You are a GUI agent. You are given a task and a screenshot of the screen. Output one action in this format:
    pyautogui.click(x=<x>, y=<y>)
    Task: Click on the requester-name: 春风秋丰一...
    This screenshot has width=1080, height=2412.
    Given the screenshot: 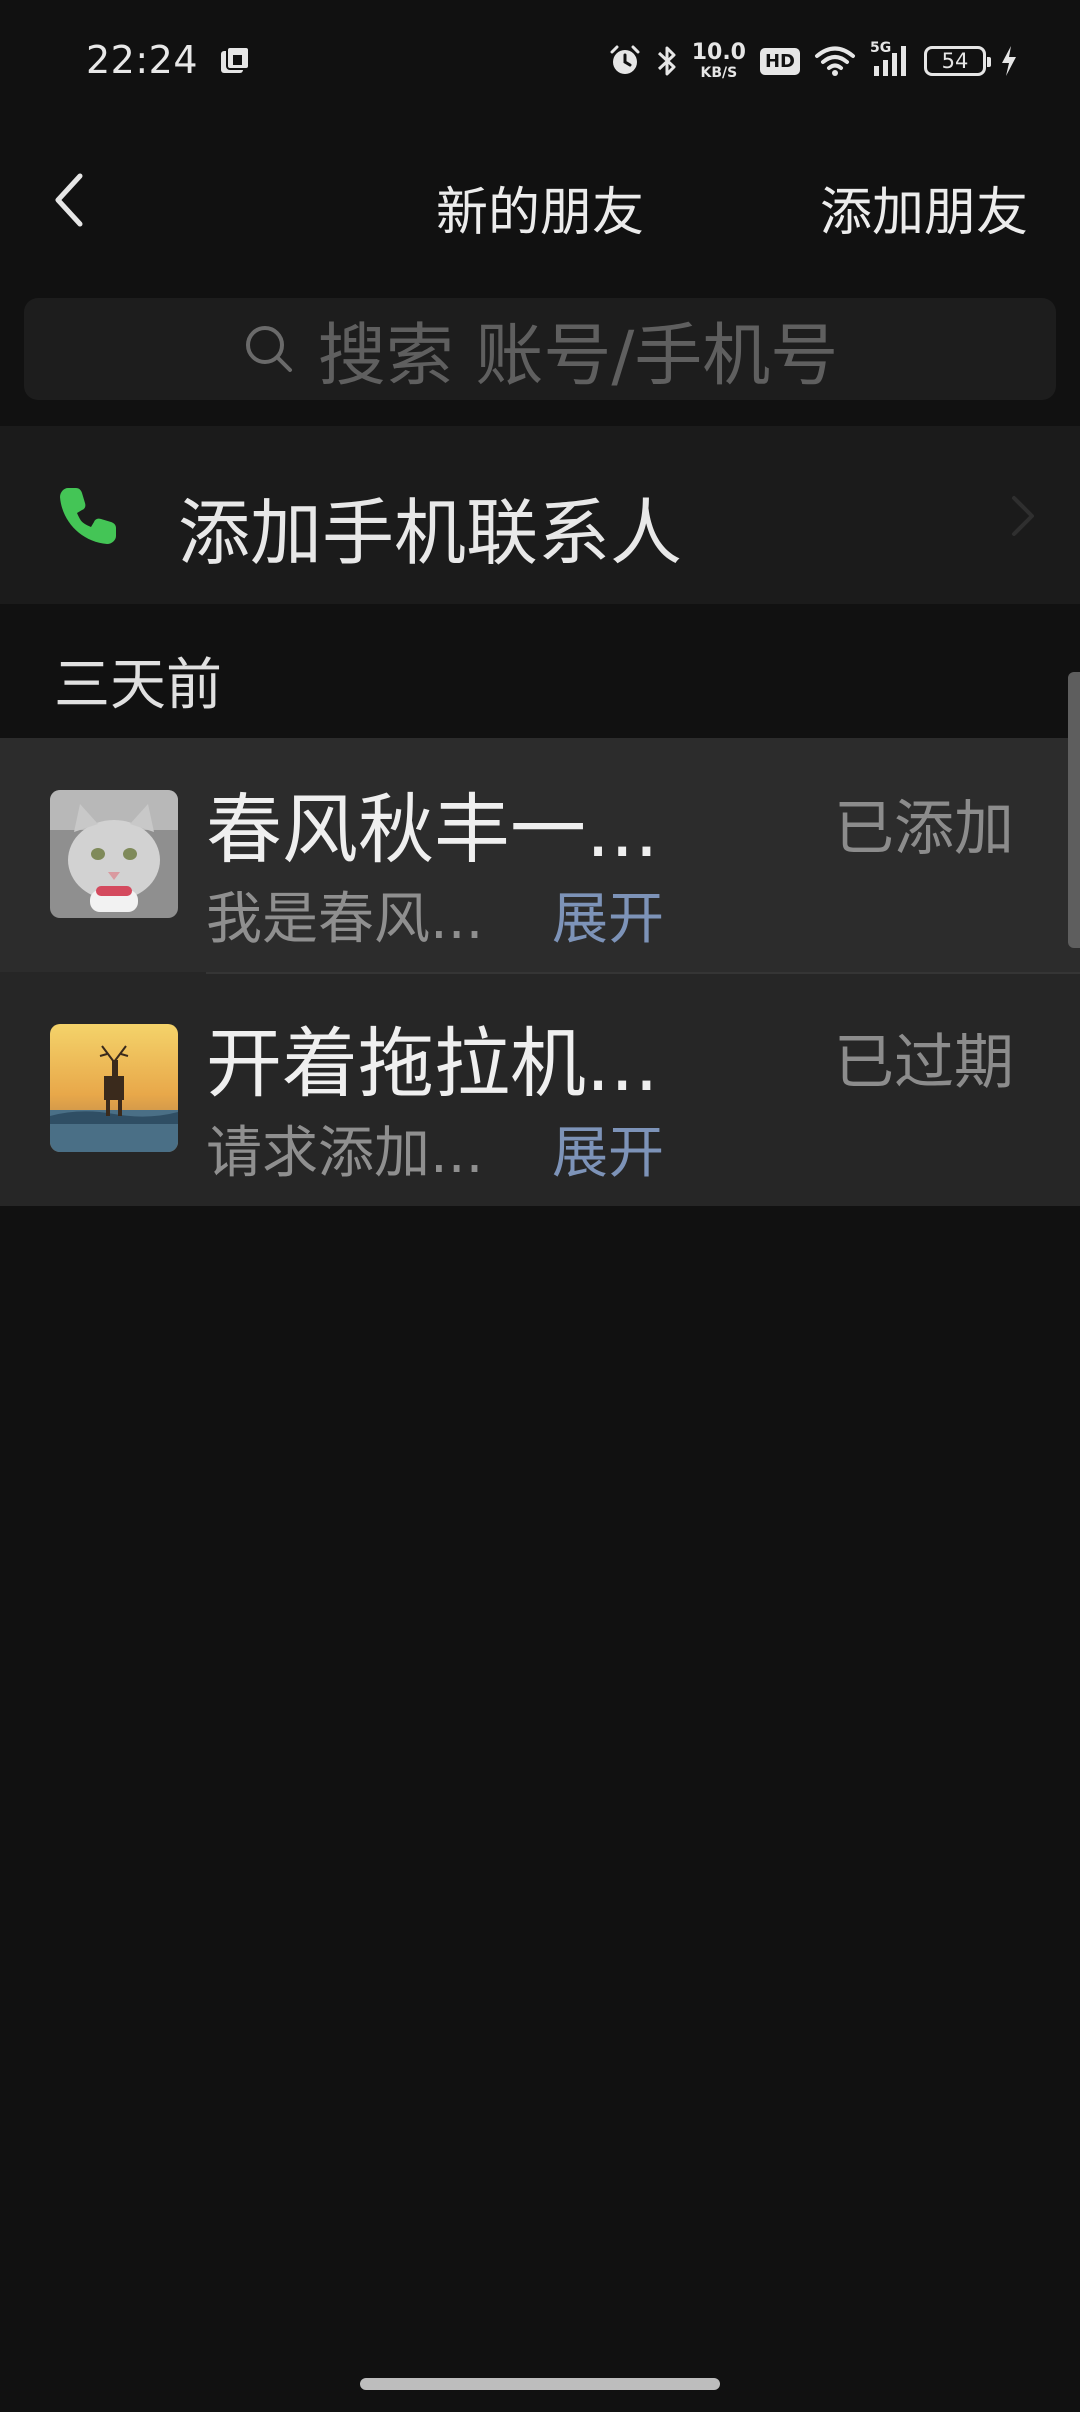 What is the action you would take?
    pyautogui.click(x=432, y=829)
    